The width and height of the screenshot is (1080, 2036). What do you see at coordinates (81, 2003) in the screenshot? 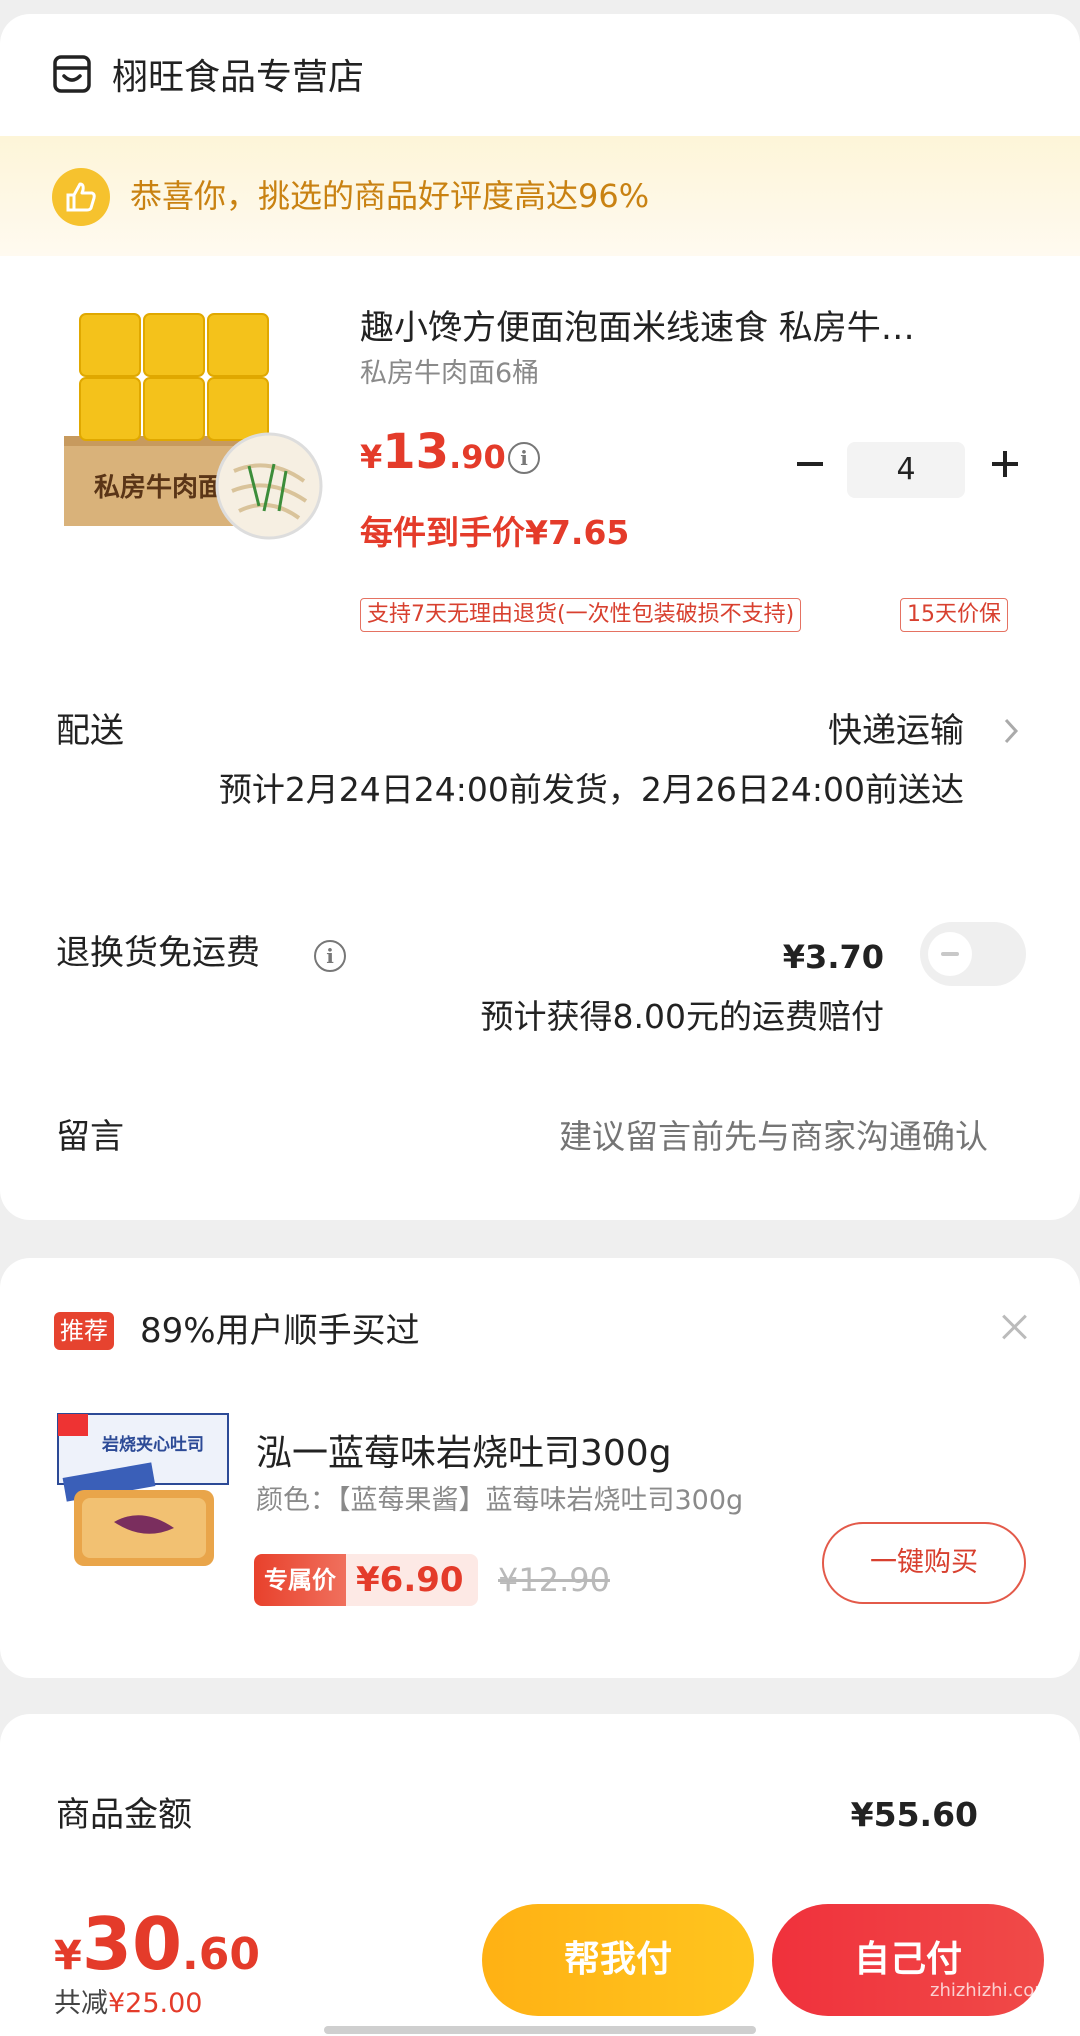
I see `saved-prefix: 共减` at bounding box center [81, 2003].